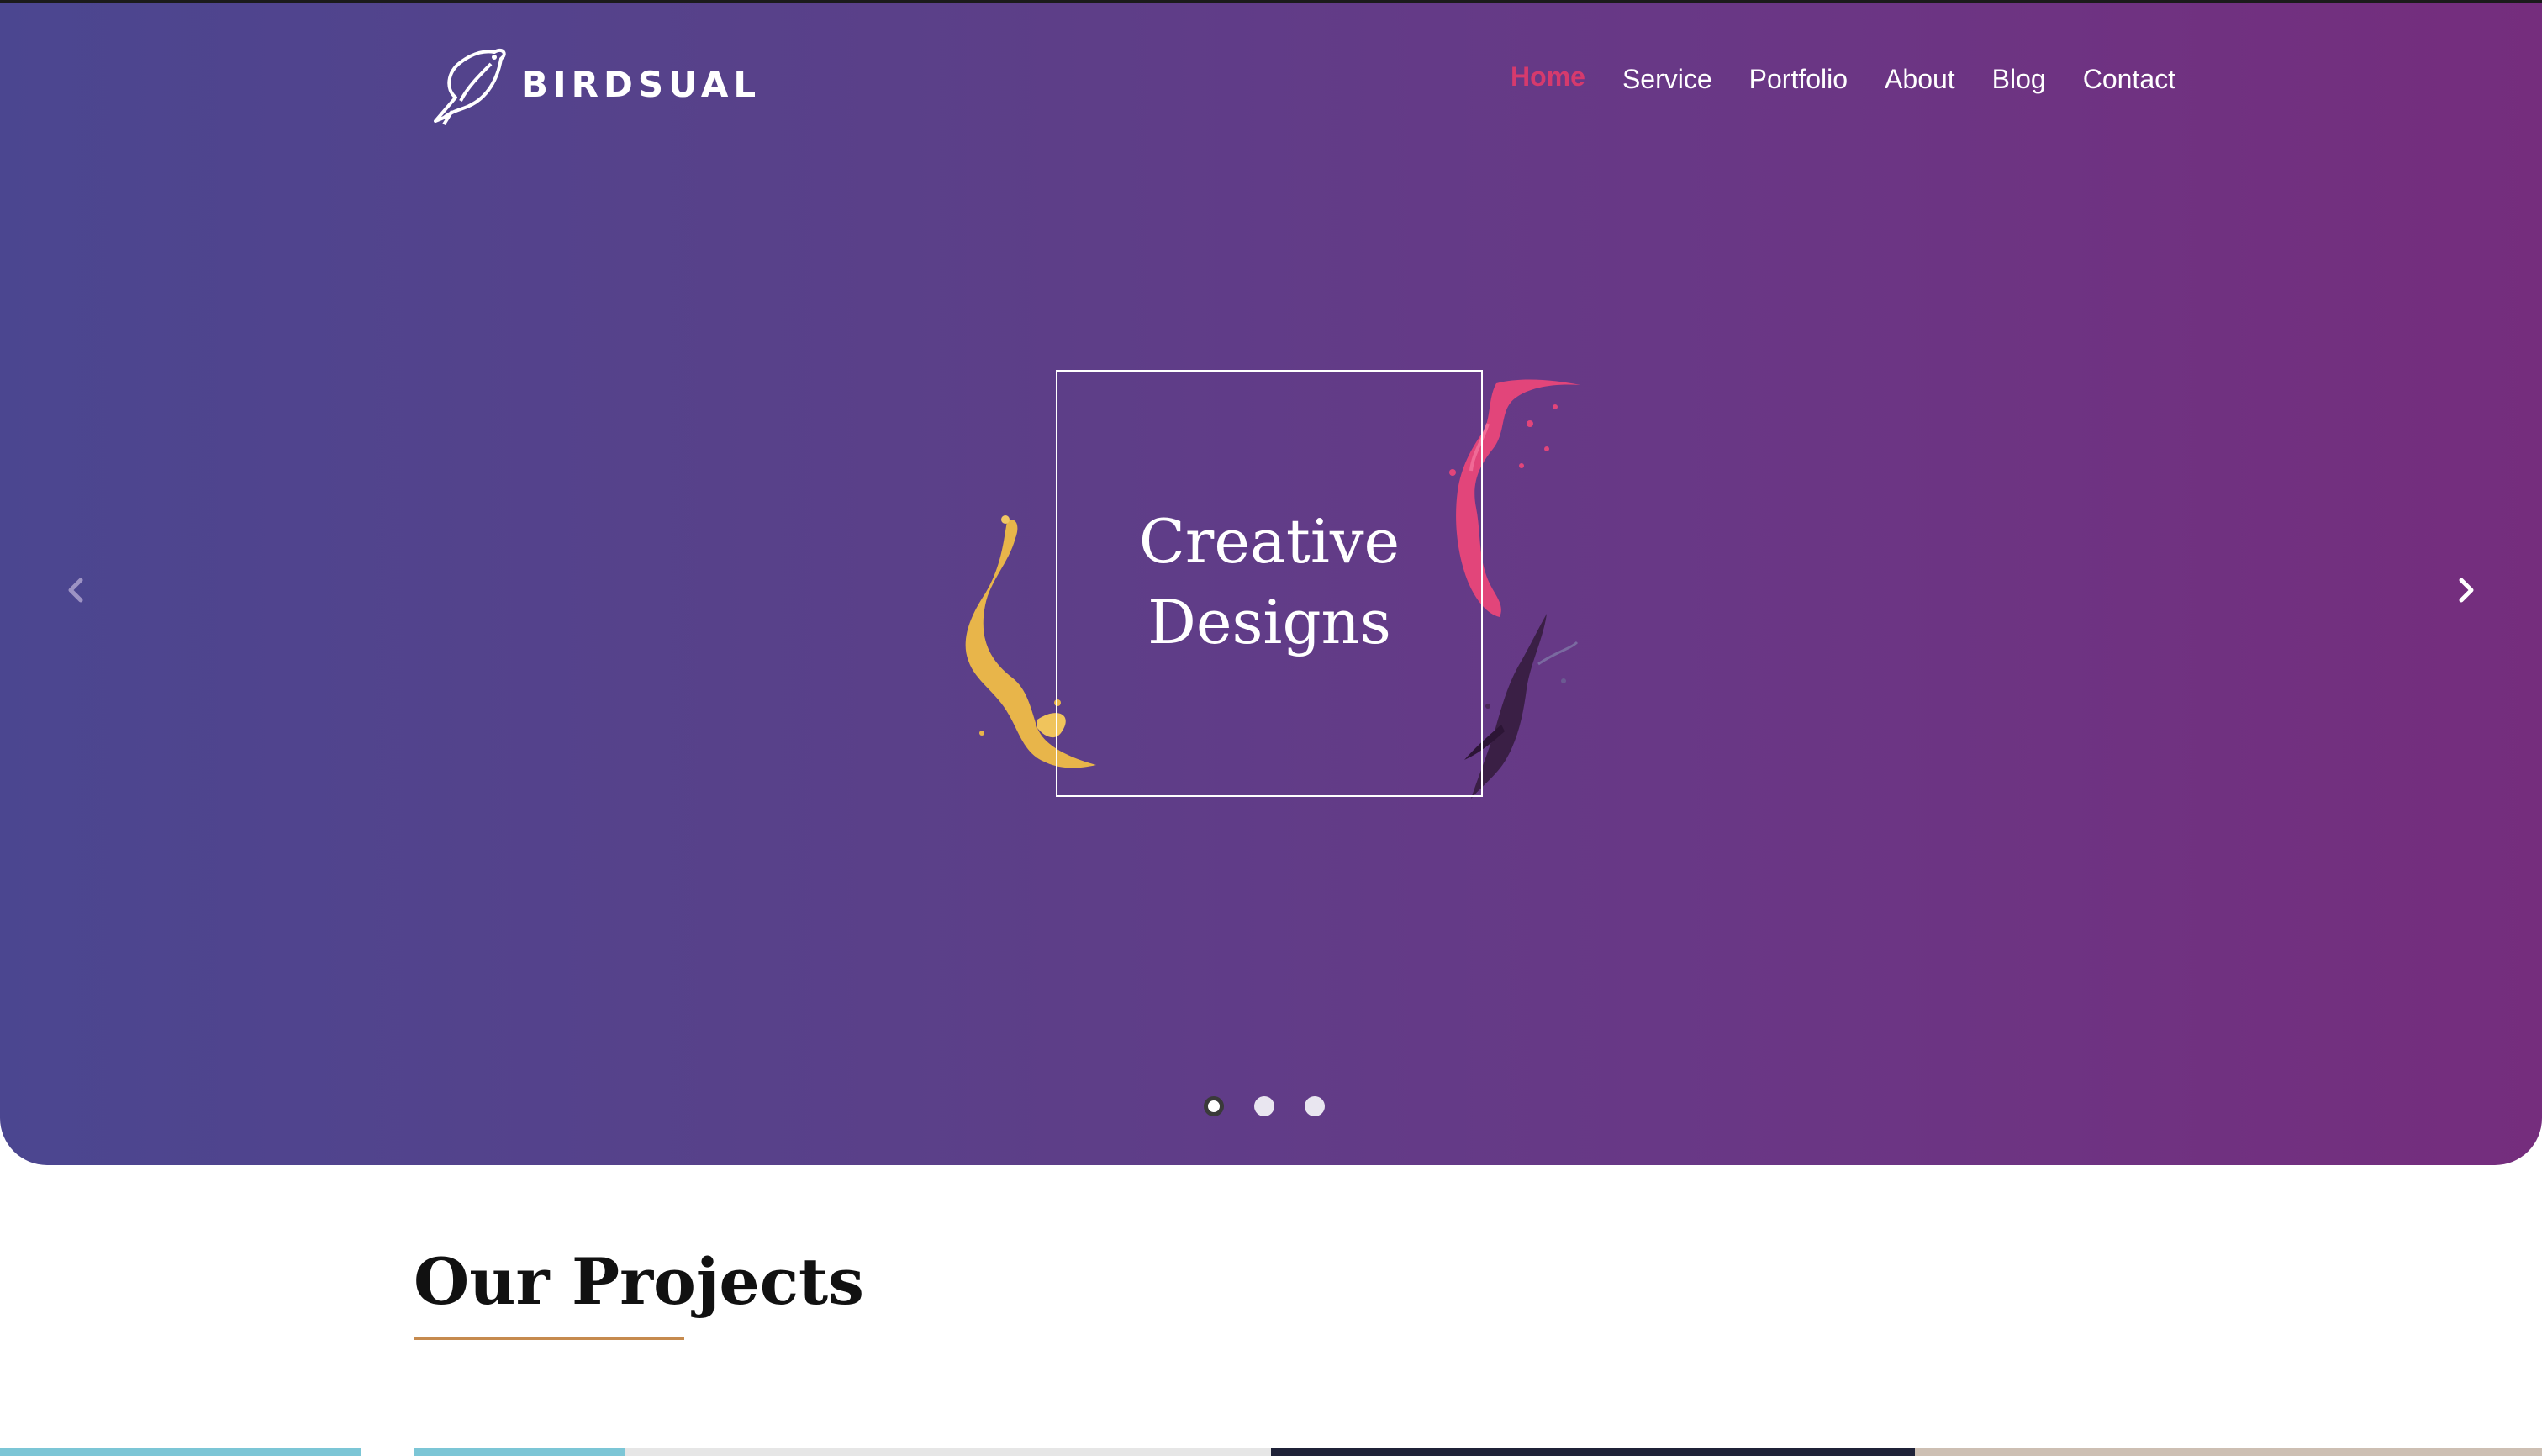 This screenshot has width=2542, height=1456. I want to click on slider-dots, so click(1264, 1106).